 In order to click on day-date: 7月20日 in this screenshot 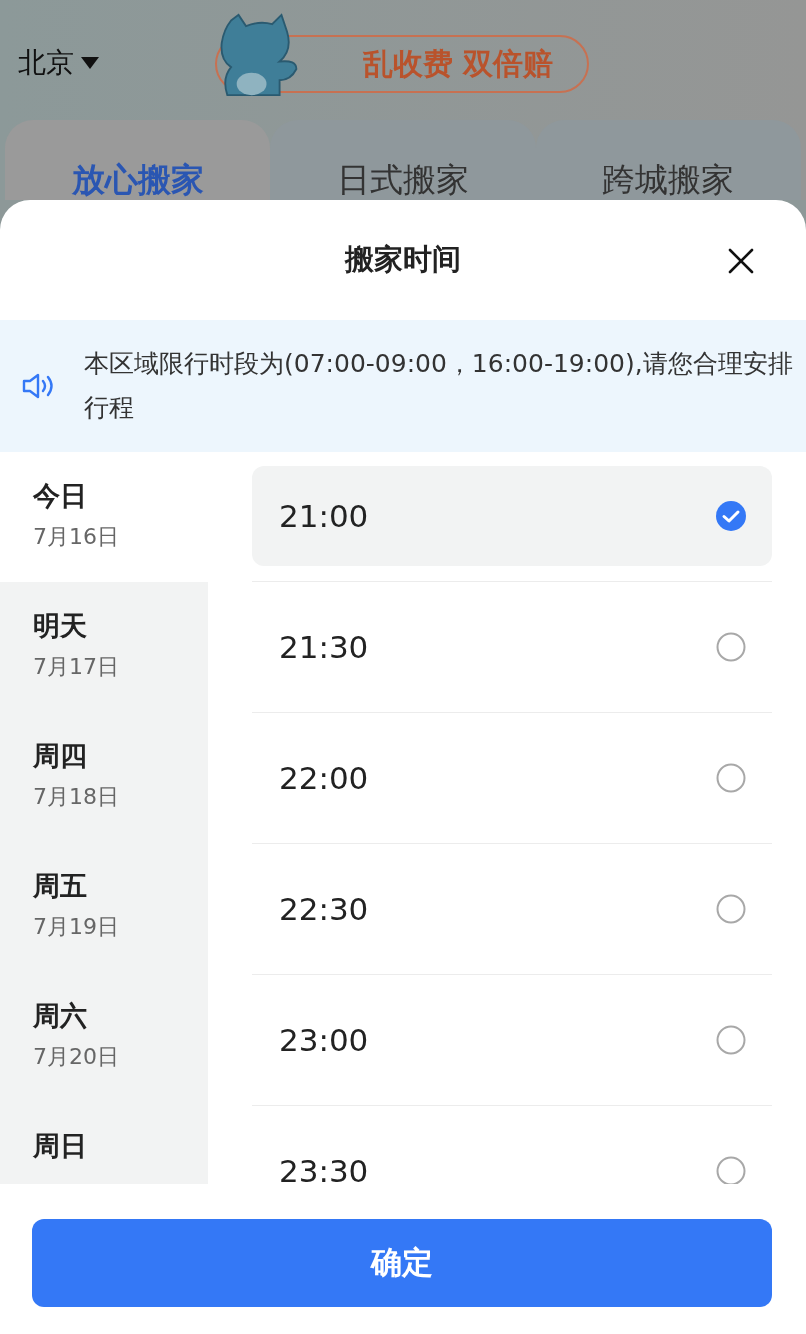, I will do `click(76, 1057)`.